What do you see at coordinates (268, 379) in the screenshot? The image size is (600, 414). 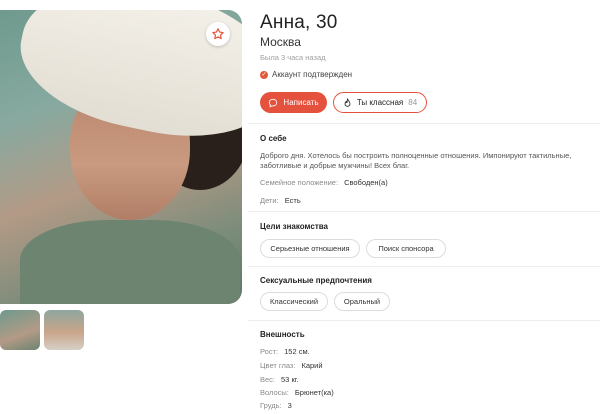 I see `weight-key: Вес:` at bounding box center [268, 379].